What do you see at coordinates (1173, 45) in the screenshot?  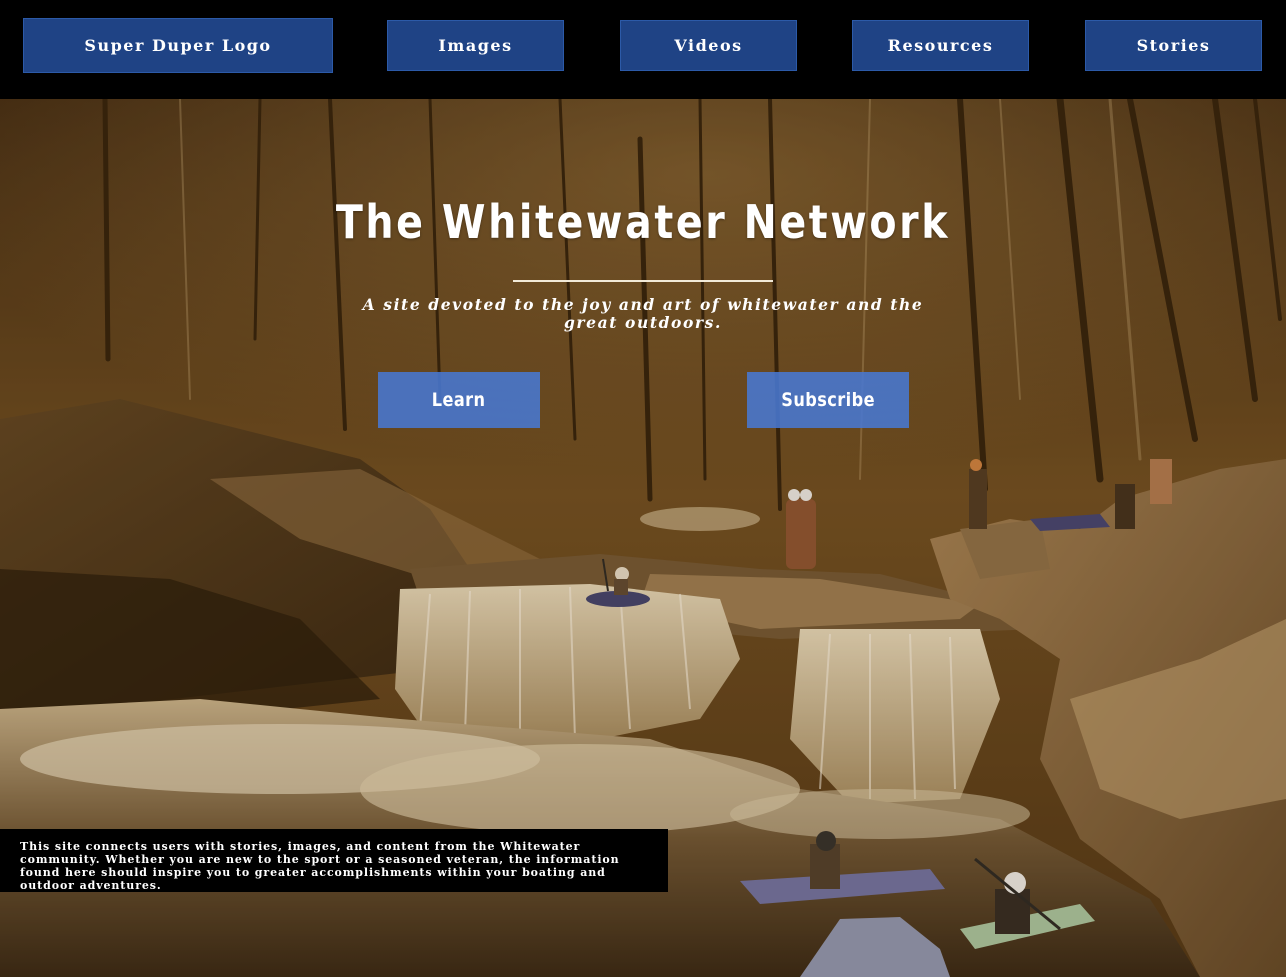 I see `nav-item-stories: Stories` at bounding box center [1173, 45].